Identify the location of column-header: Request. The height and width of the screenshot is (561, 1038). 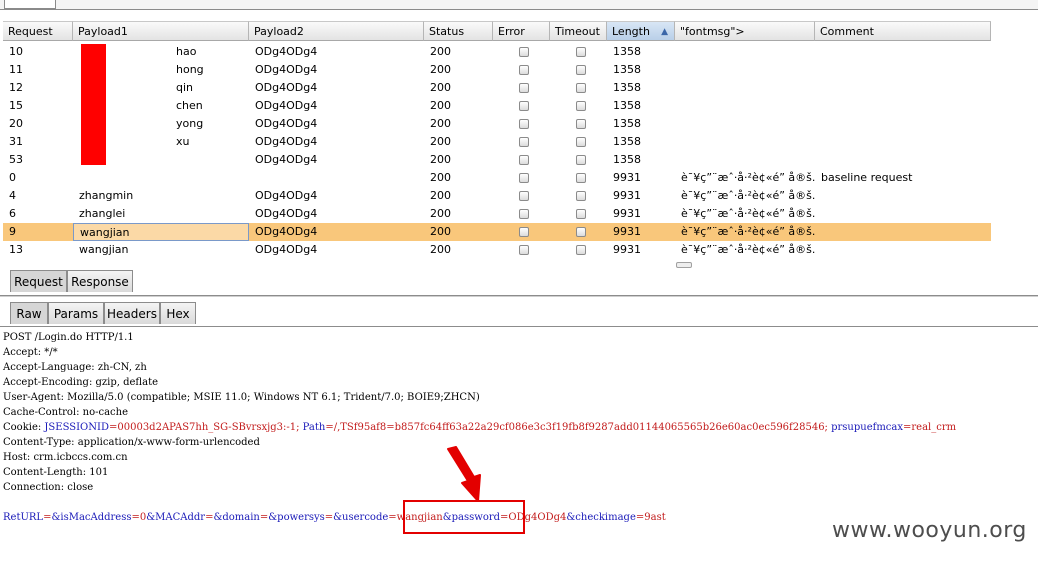
(38, 31).